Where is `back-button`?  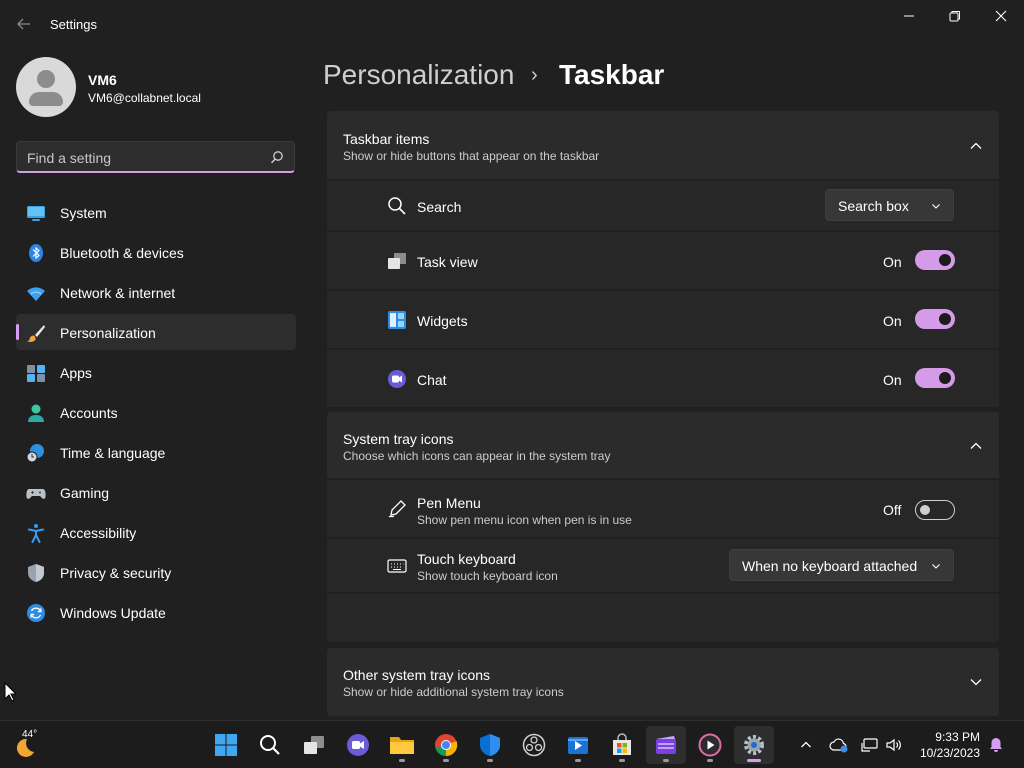 back-button is located at coordinates (24, 24).